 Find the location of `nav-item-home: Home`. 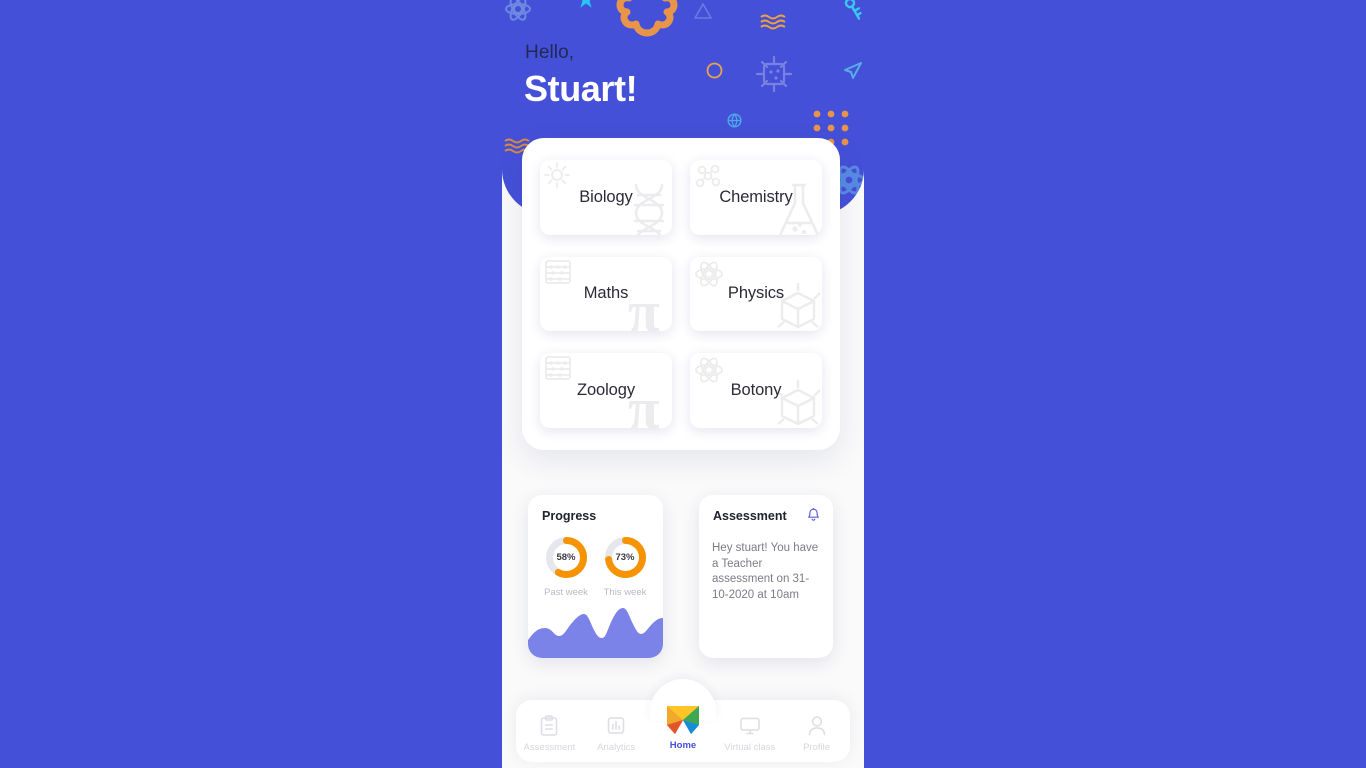

nav-item-home: Home is located at coordinates (683, 728).